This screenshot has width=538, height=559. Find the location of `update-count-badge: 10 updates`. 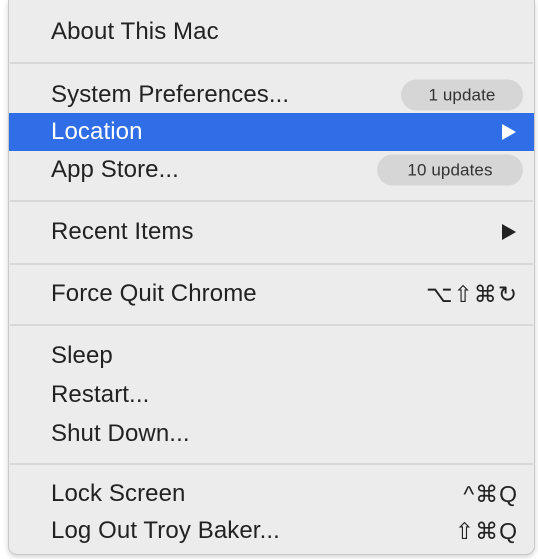

update-count-badge: 10 updates is located at coordinates (450, 170).